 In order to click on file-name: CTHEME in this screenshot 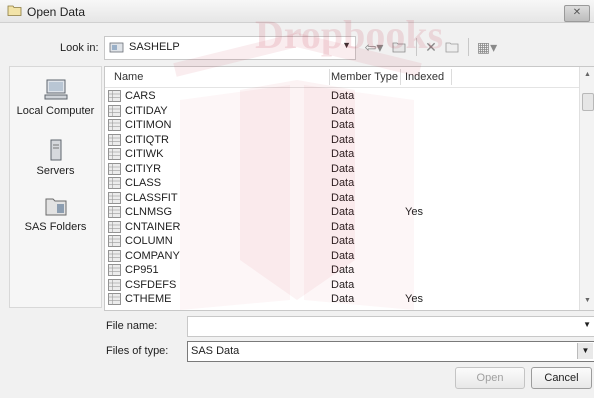, I will do `click(148, 299)`.